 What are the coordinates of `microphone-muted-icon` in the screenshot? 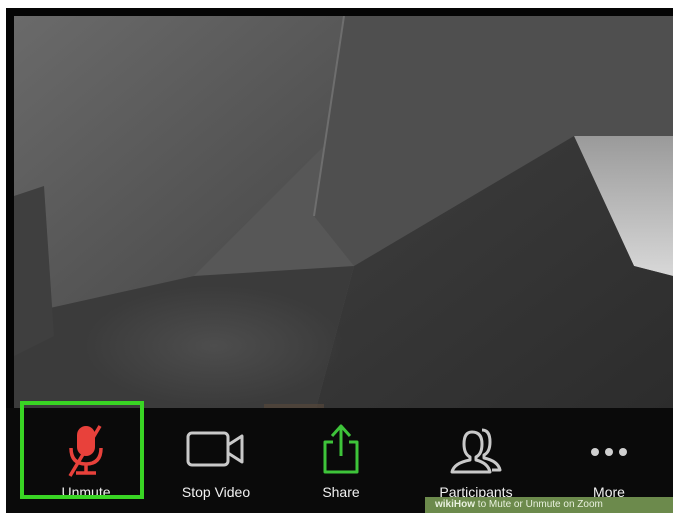 It's located at (86, 452).